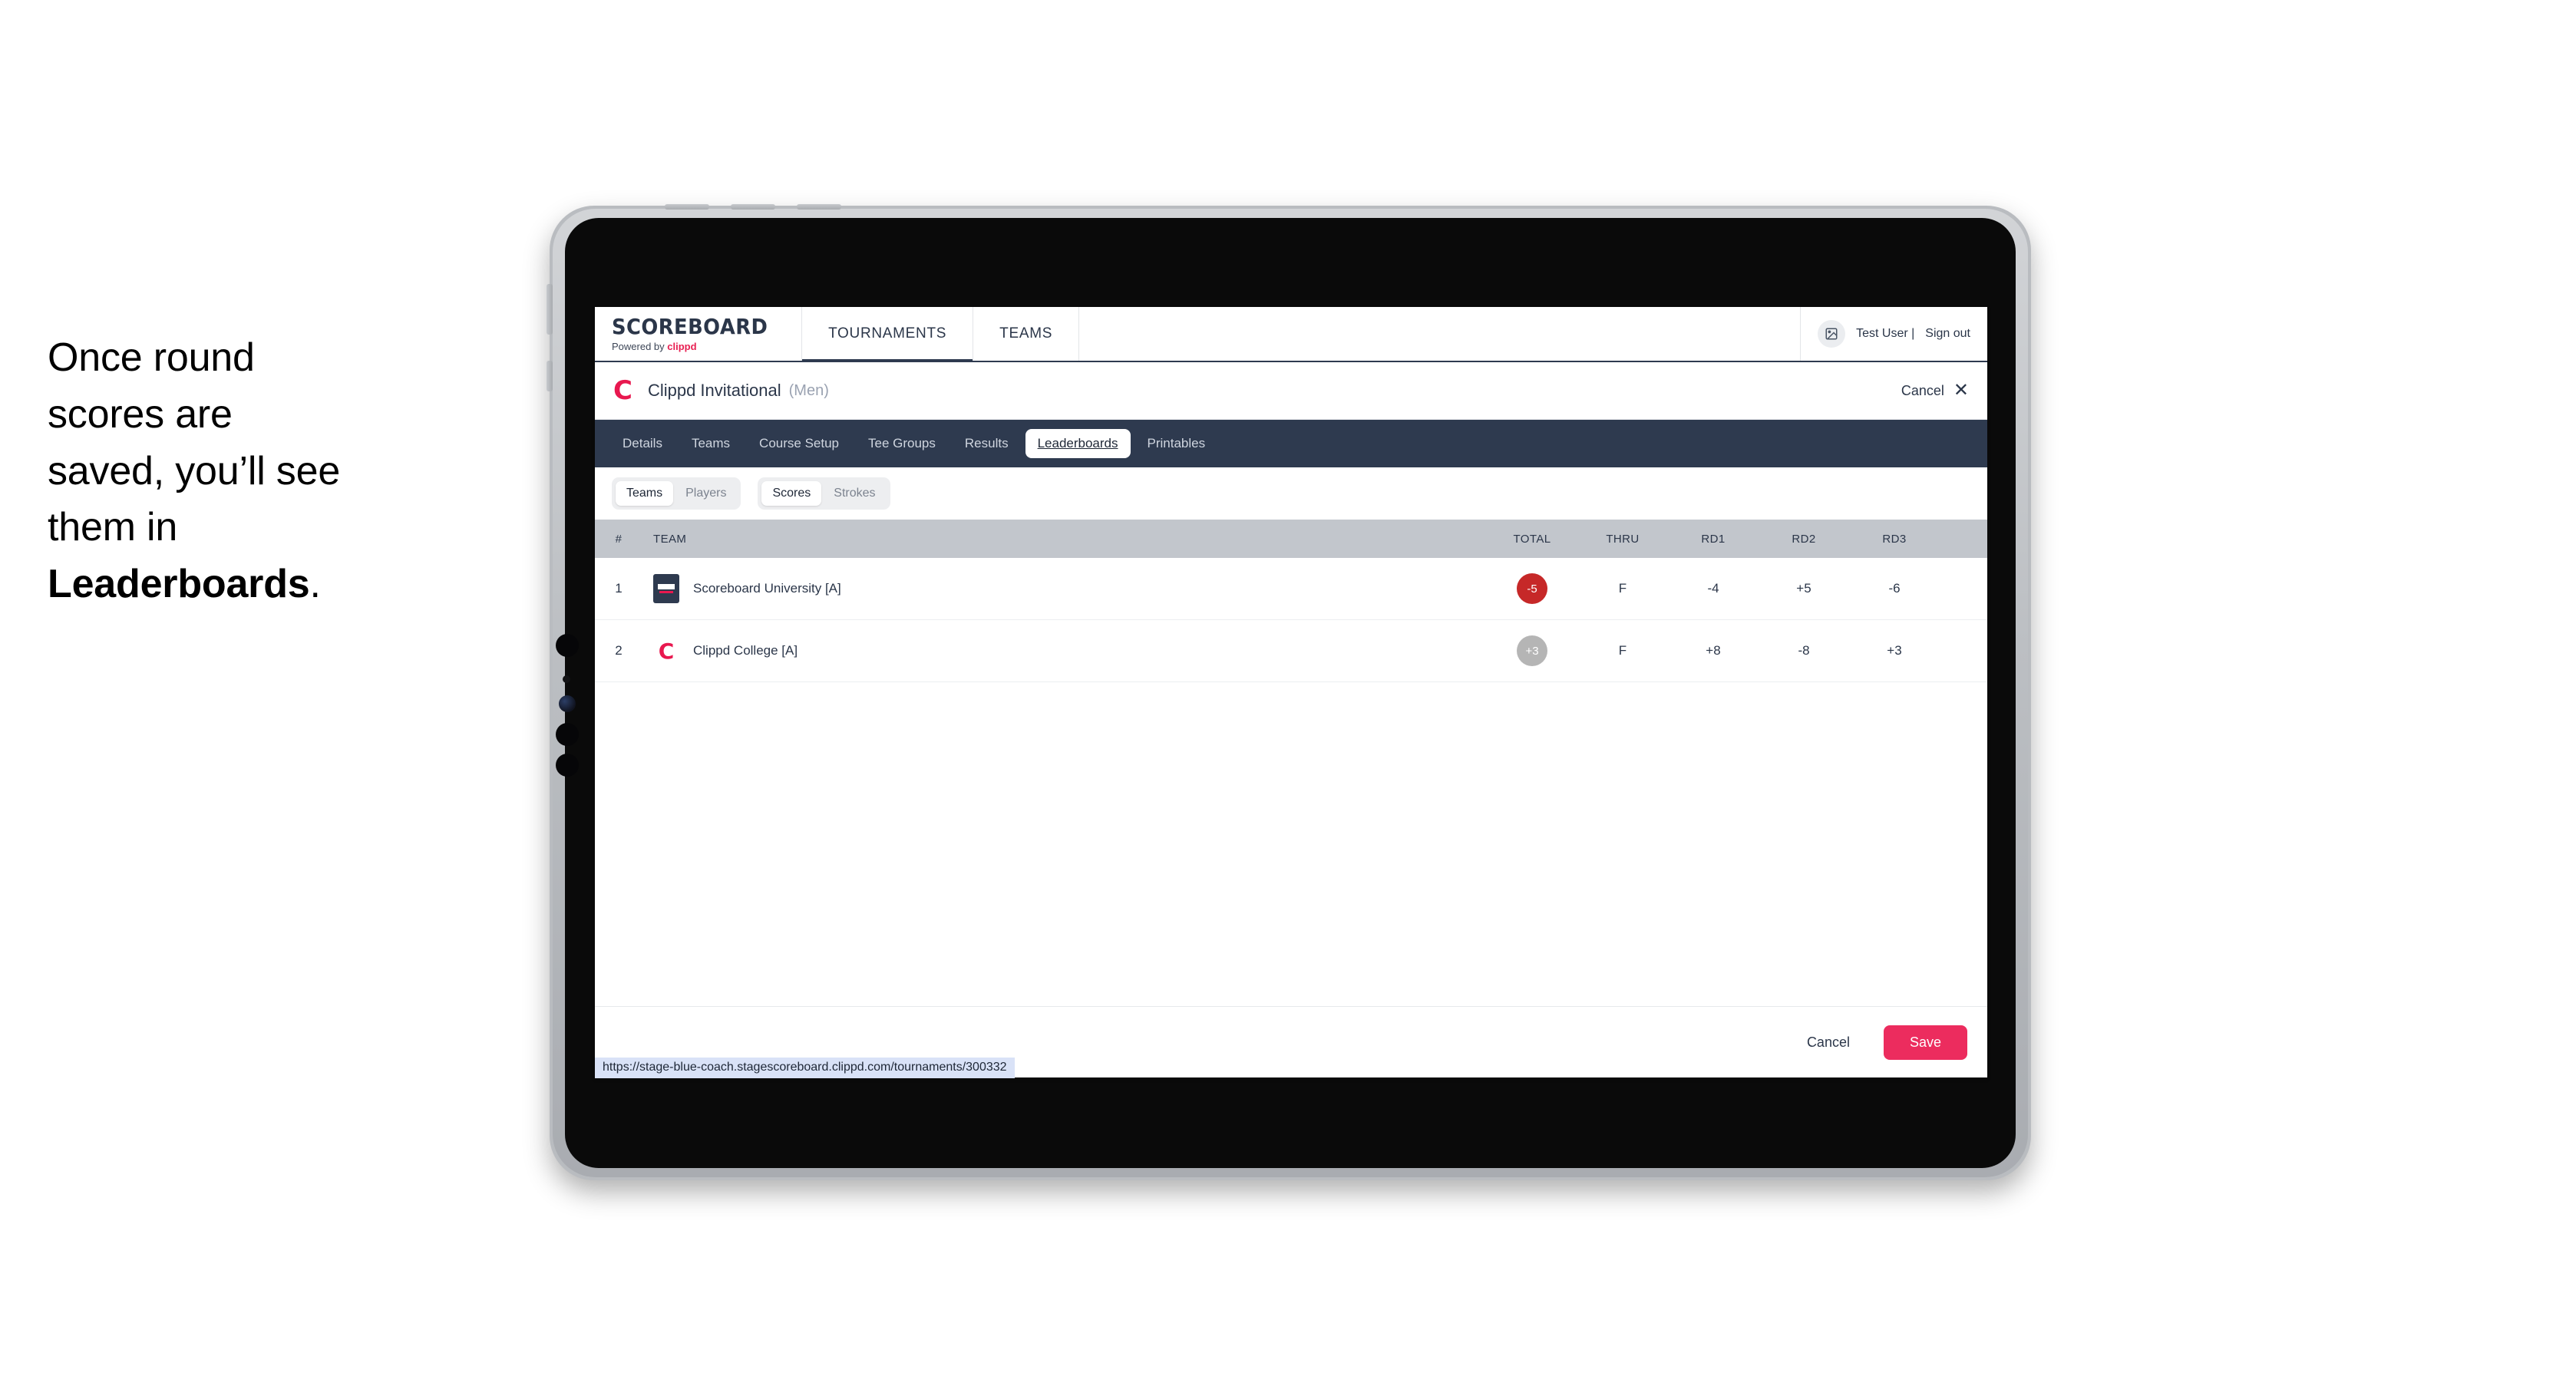 This screenshot has height=1386, width=2576. I want to click on app-header-user-area: Test User | Sign out, so click(1894, 334).